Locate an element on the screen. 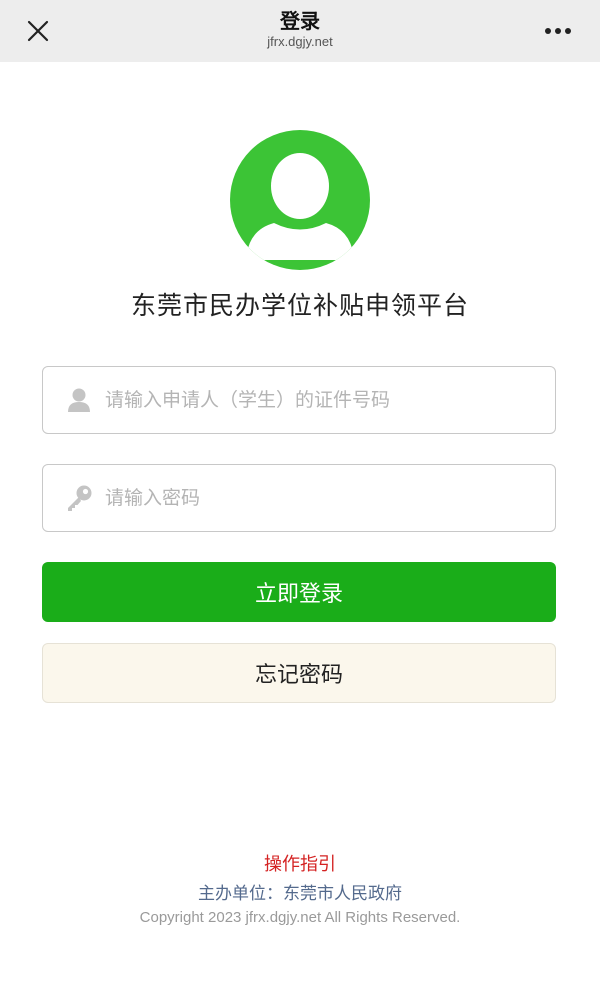 Image resolution: width=600 pixels, height=1008 pixels. forgot-password-button: 忘记密码 is located at coordinates (299, 673).